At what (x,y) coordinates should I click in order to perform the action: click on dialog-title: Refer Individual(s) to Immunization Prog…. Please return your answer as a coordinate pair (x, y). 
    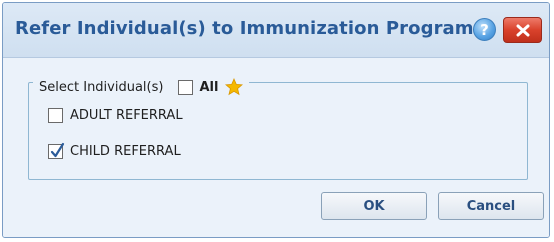
    Looking at the image, I should click on (244, 28).